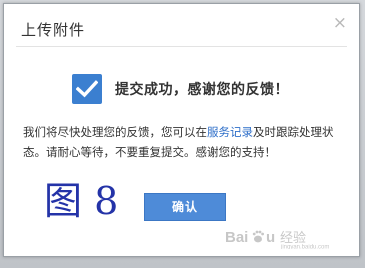  Describe the element at coordinates (270, 237) in the screenshot. I see `svg-text: u` at that location.